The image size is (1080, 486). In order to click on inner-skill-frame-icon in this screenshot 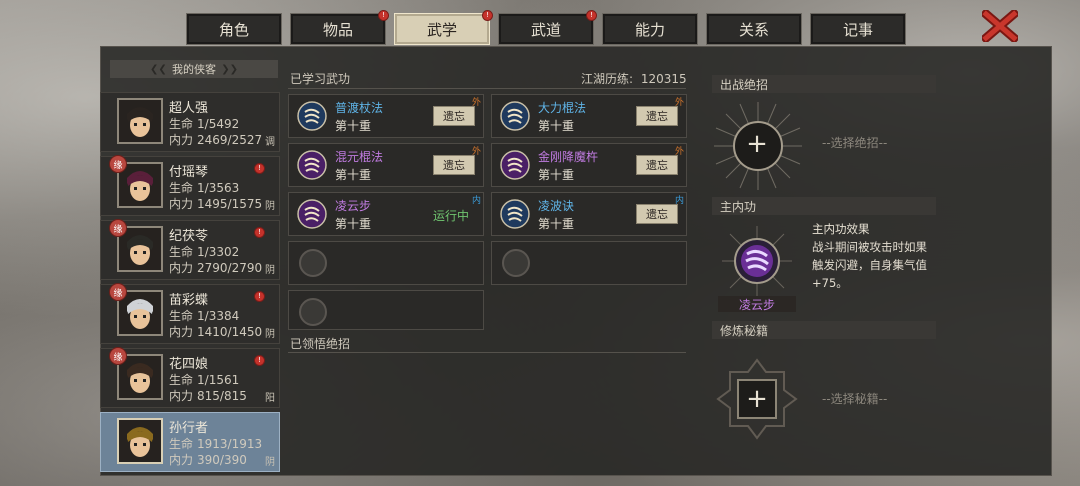, I will do `click(757, 261)`.